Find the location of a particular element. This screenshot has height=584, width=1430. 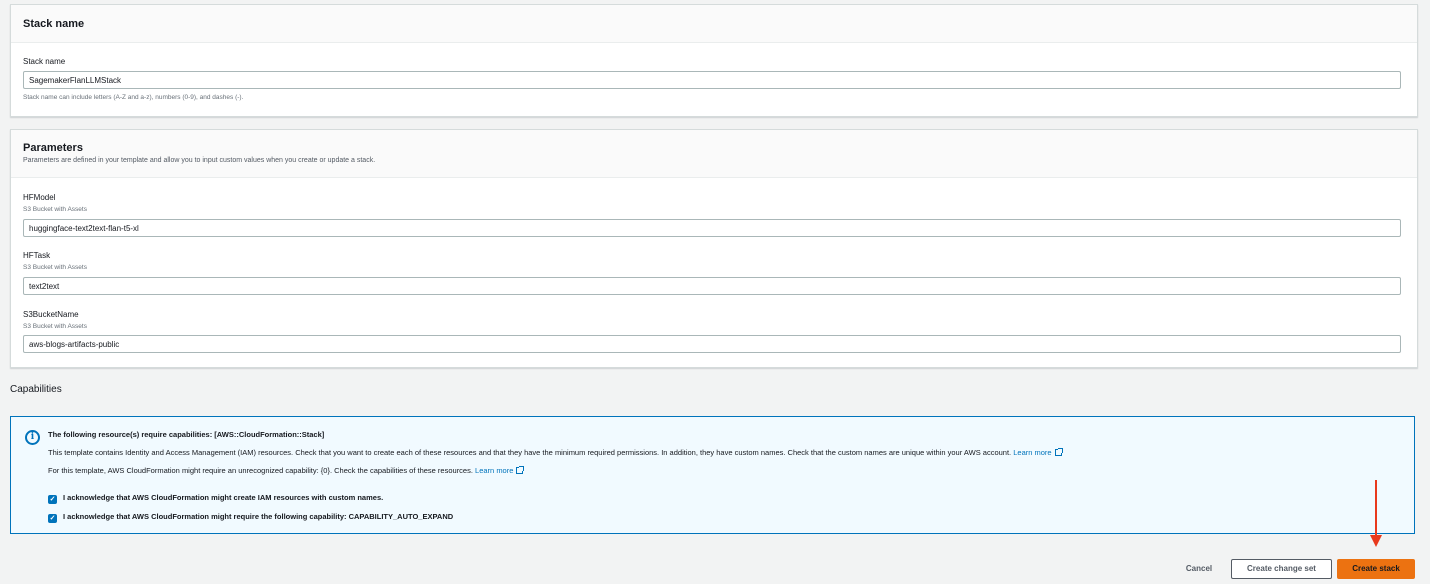

s3bucketname-description: S3 Bucket with Assets is located at coordinates (55, 326).